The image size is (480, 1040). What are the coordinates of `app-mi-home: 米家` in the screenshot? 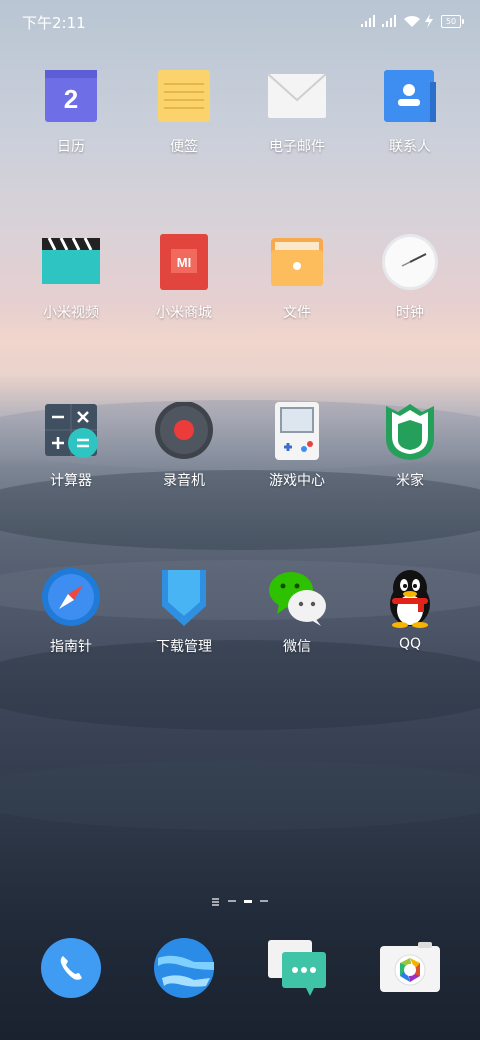 It's located at (410, 446).